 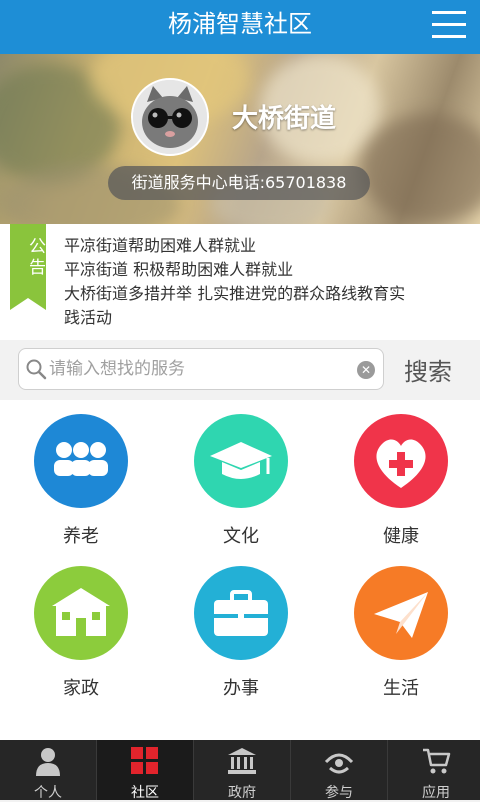 I want to click on tab-label: 社区, so click(x=145, y=793).